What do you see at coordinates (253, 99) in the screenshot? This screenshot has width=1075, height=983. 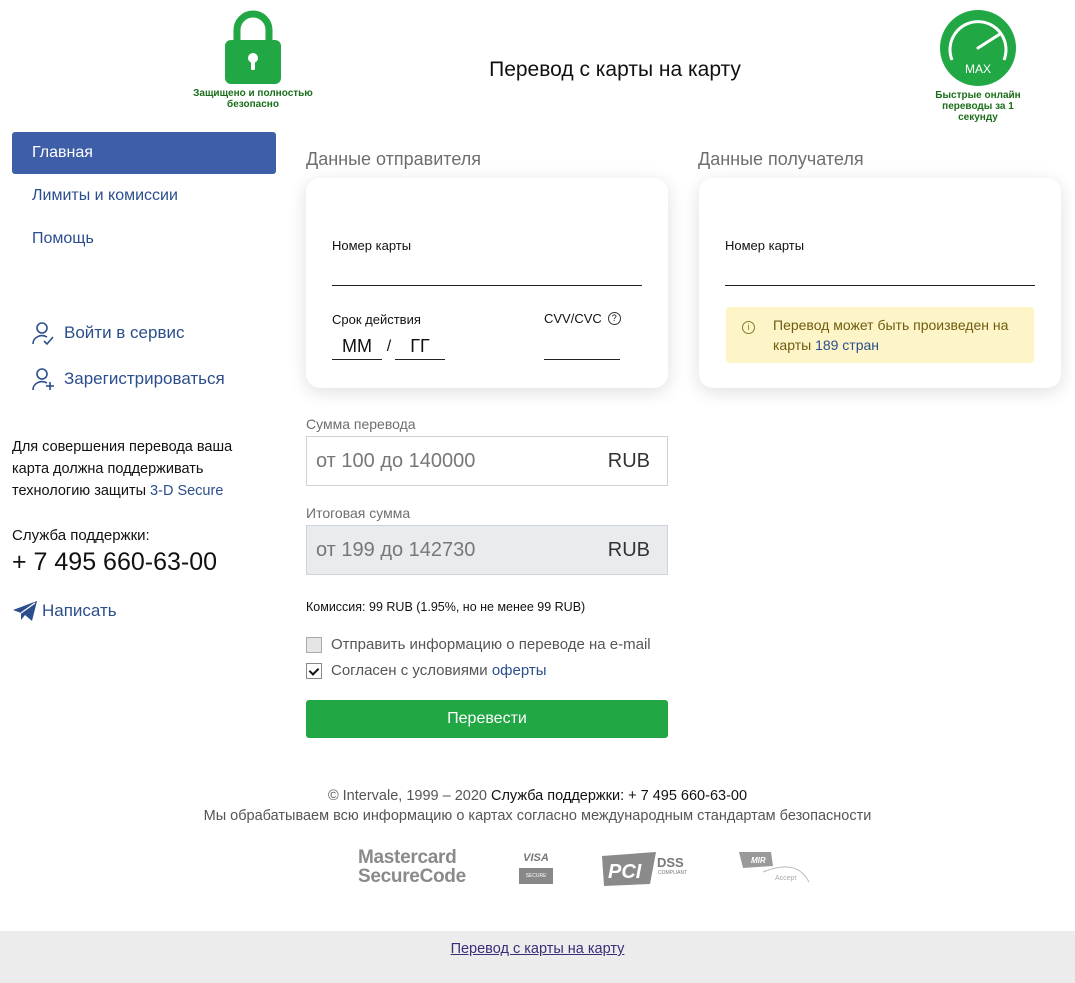 I see `secure-caption: Защищено и полностью безопасно` at bounding box center [253, 99].